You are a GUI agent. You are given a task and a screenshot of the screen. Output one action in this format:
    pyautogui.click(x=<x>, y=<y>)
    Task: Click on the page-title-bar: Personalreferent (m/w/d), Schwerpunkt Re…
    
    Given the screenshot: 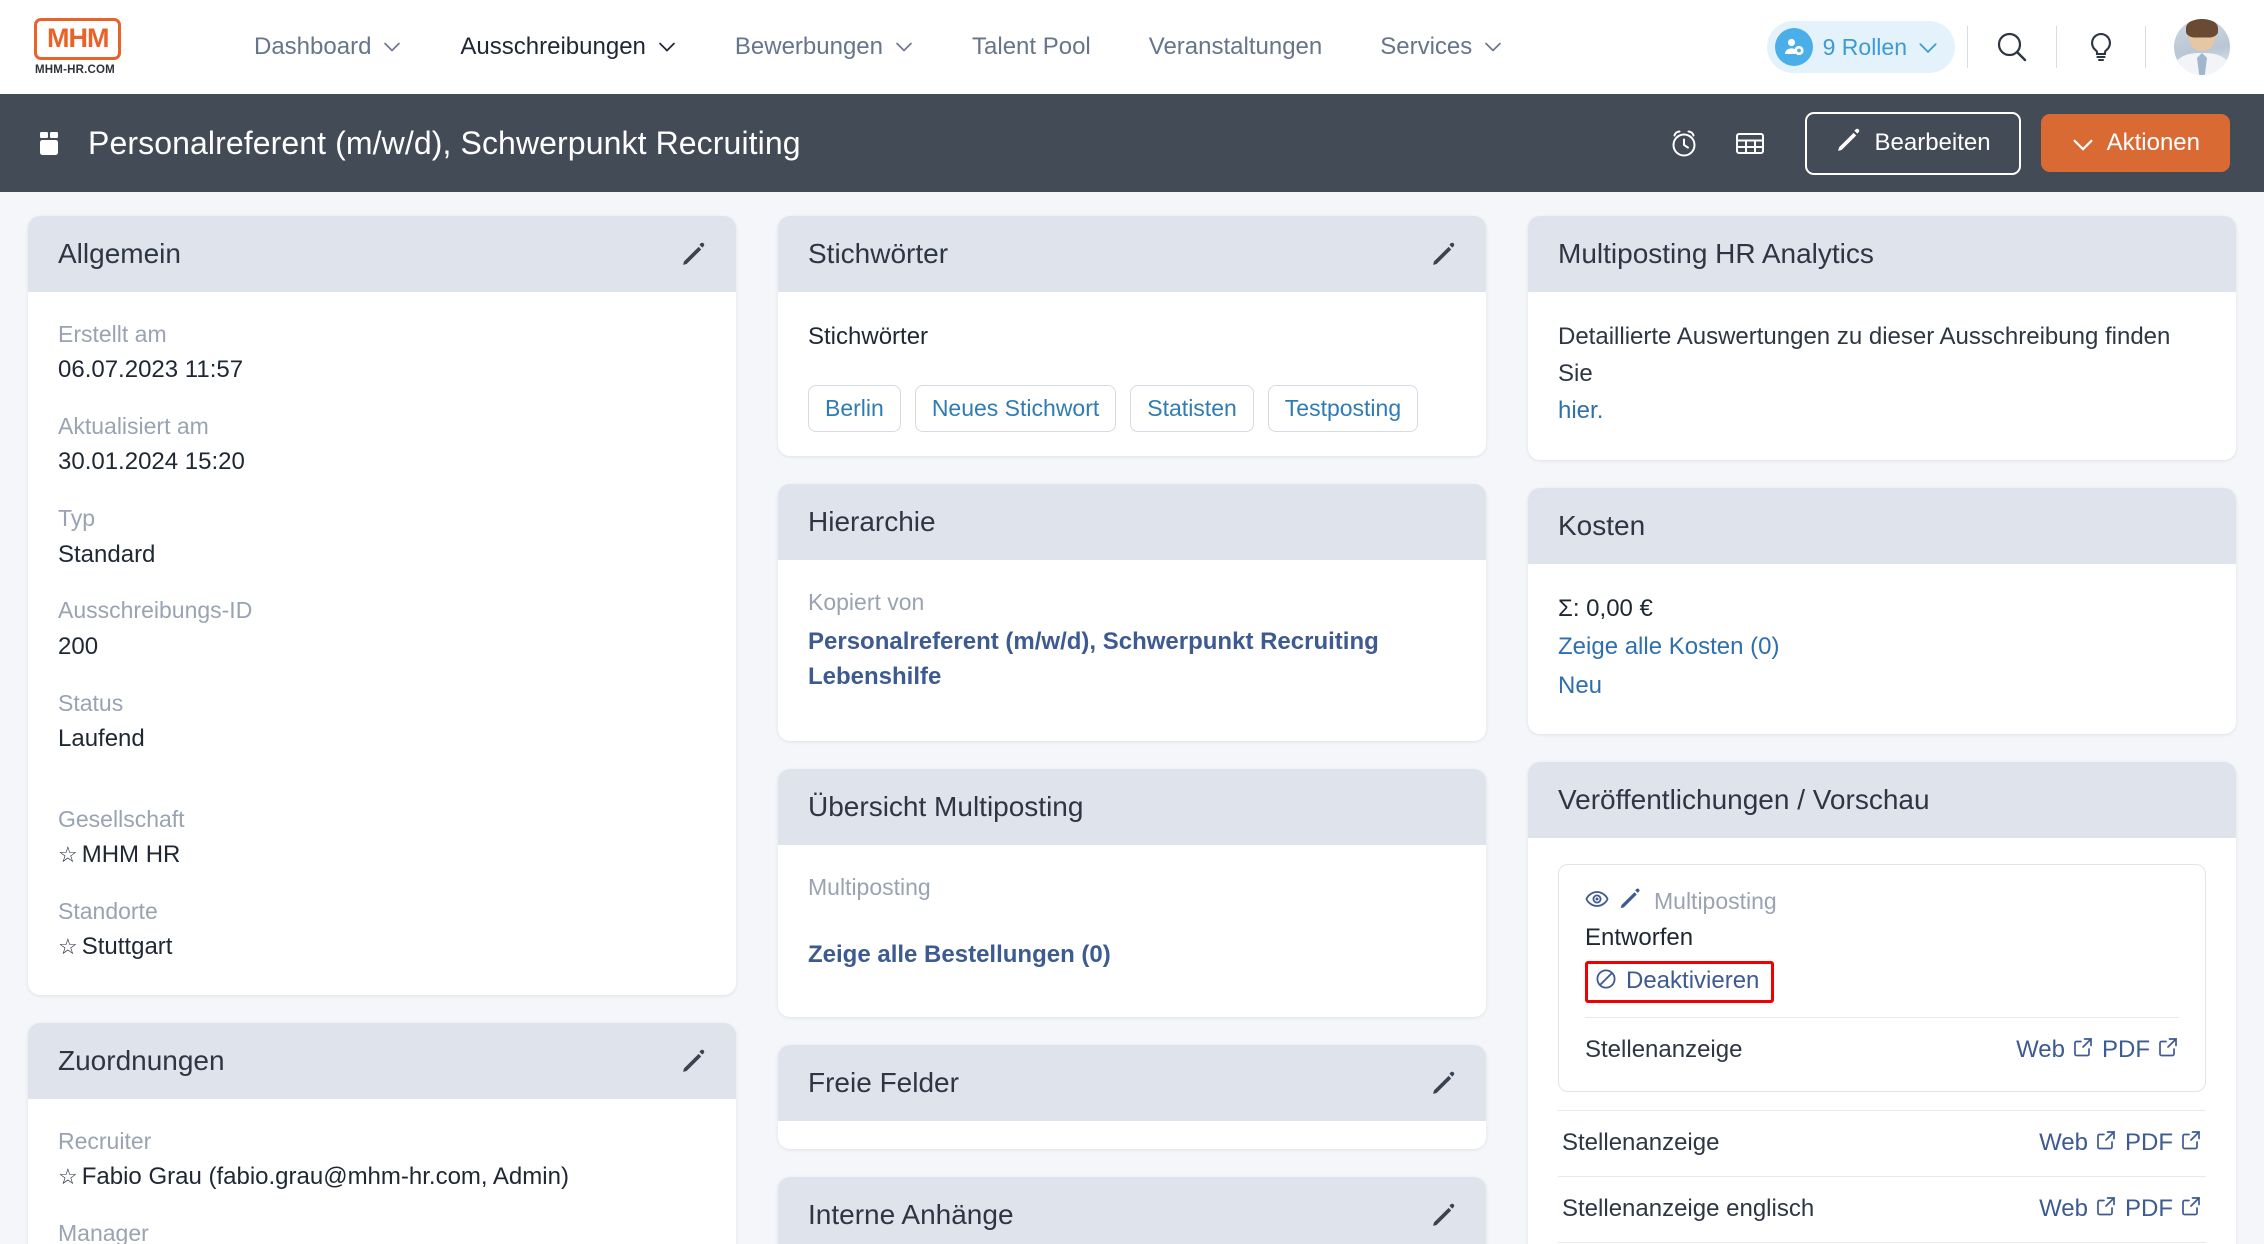 What is the action you would take?
    pyautogui.click(x=1132, y=143)
    